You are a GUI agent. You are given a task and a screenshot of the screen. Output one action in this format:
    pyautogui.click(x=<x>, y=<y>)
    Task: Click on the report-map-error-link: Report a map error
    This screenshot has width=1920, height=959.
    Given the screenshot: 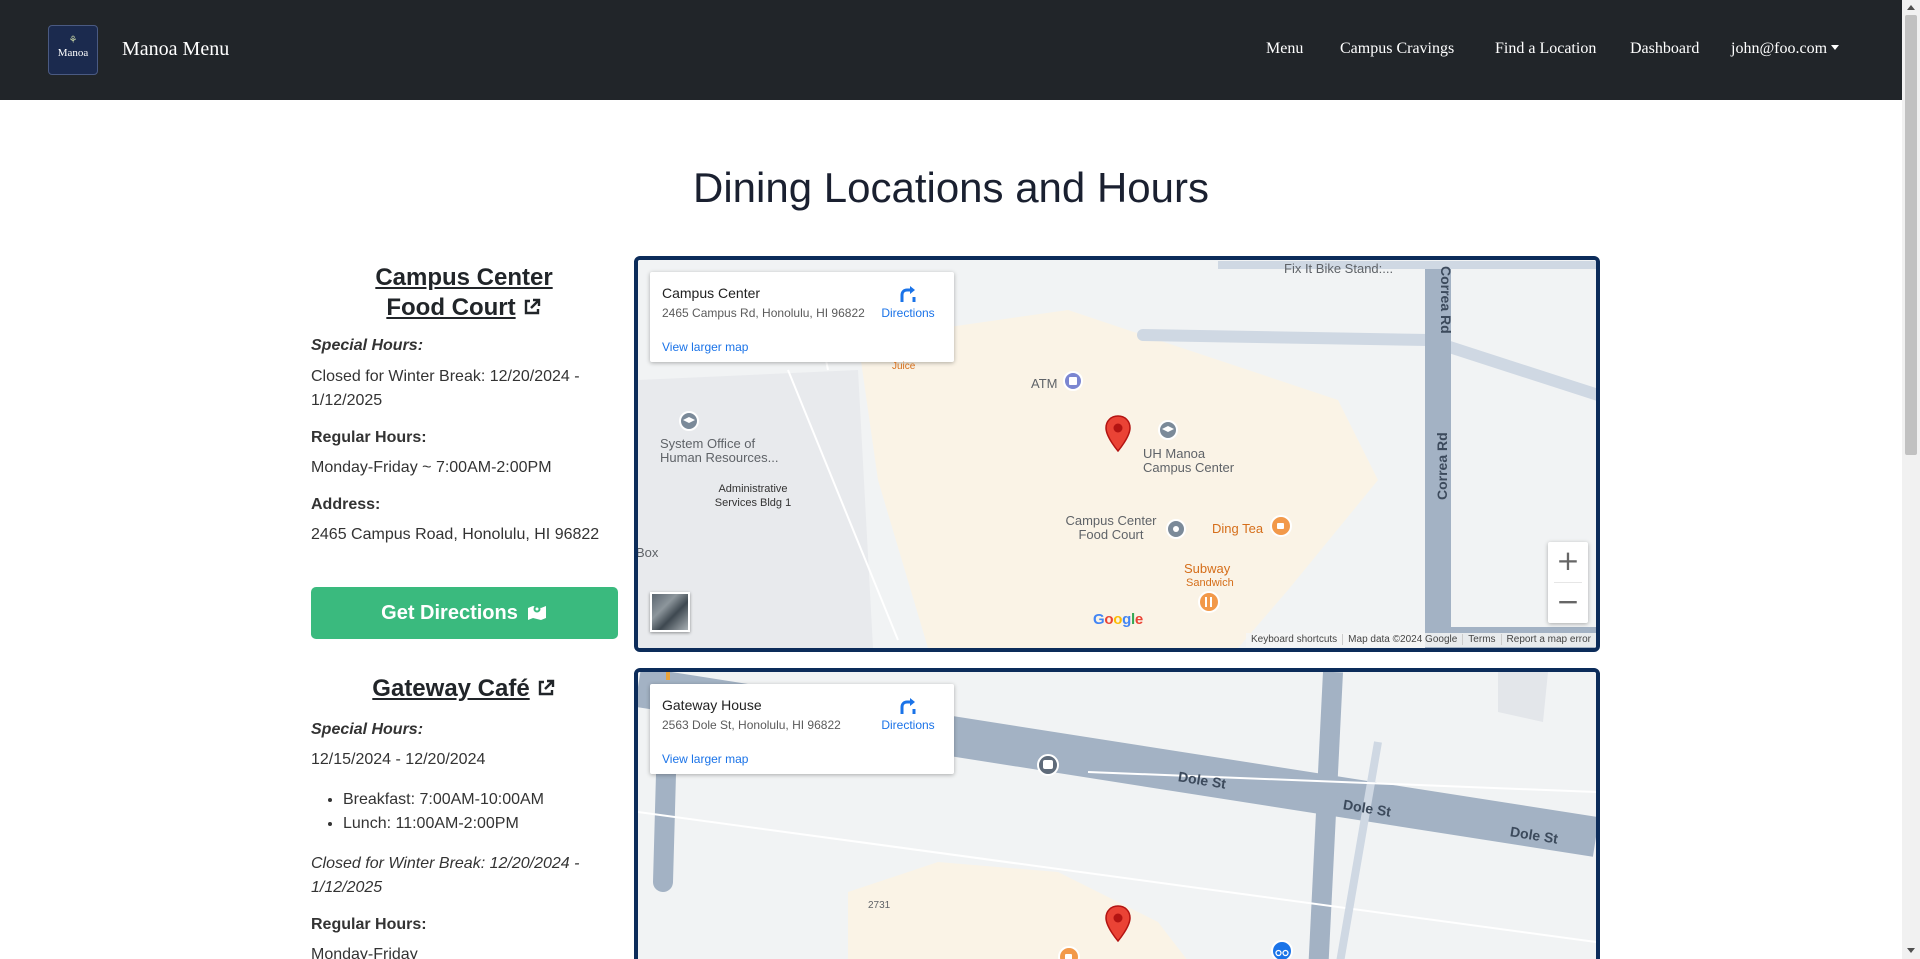 What is the action you would take?
    pyautogui.click(x=1548, y=639)
    